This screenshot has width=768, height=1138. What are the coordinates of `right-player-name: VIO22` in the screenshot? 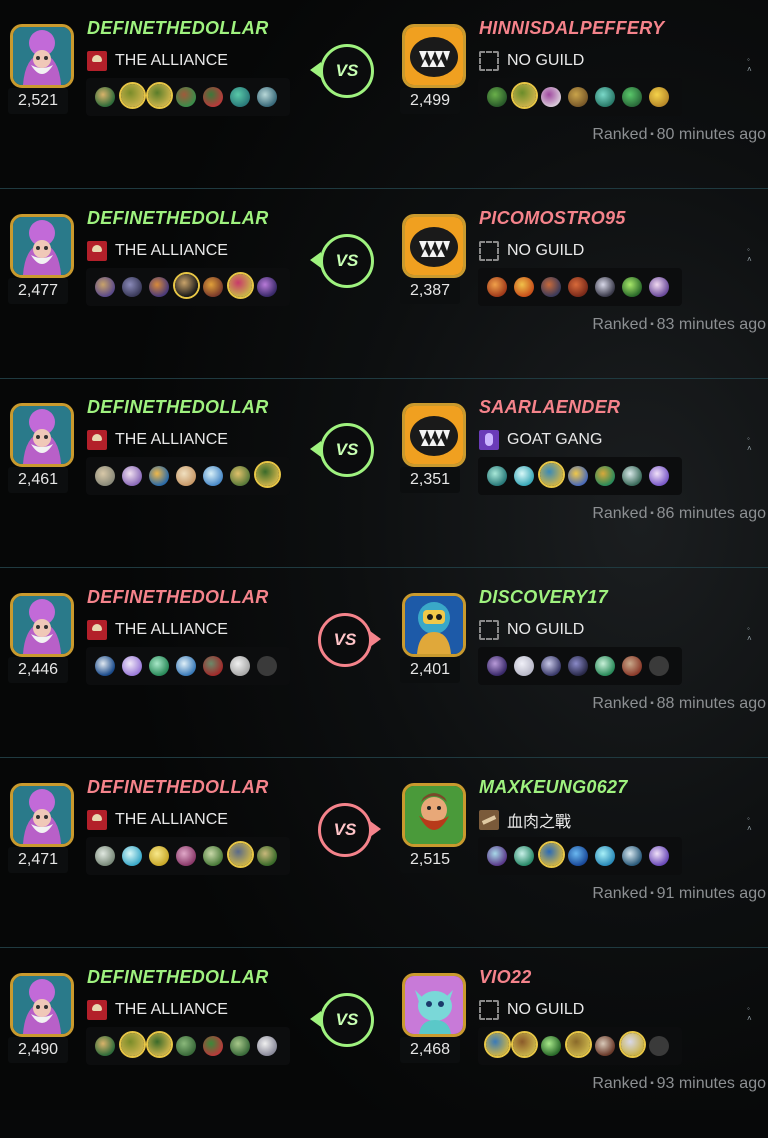 It's located at (505, 977).